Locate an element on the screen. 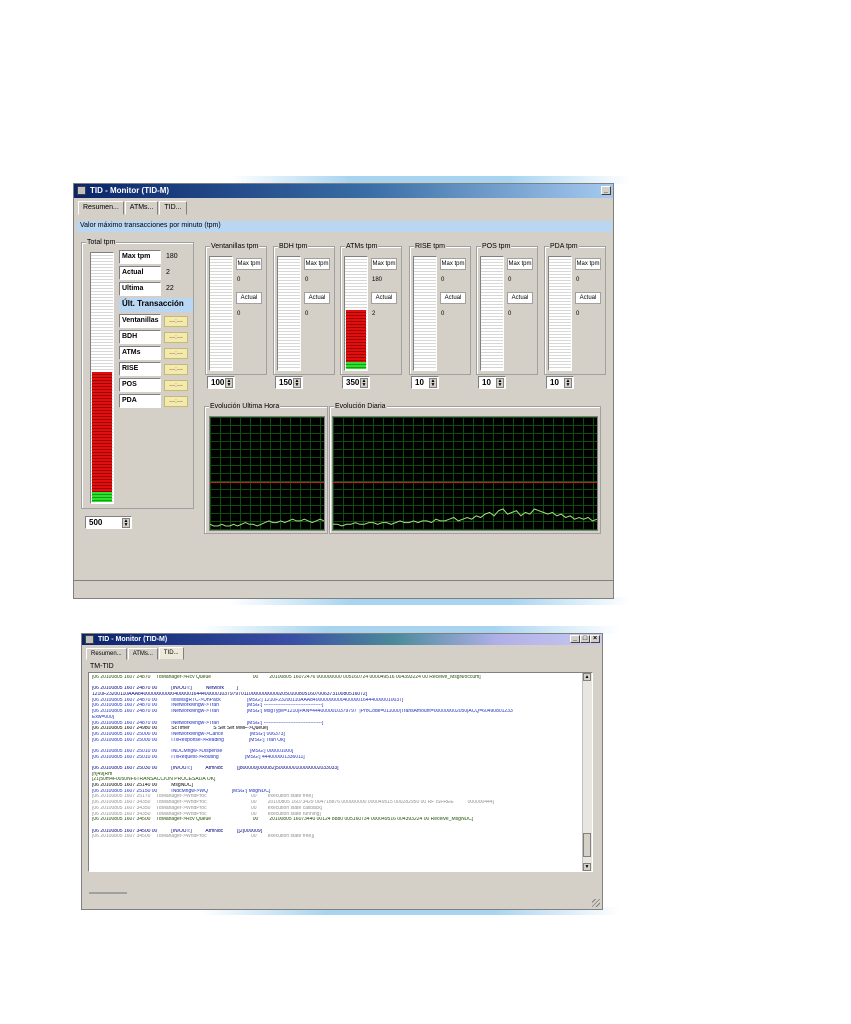  meter-group-1: BDH tpm Max tpm 0 Actual 0 is located at coordinates (304, 308).